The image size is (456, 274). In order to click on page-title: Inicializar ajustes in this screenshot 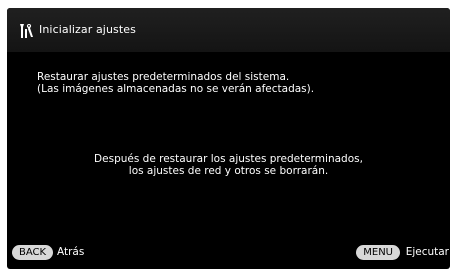, I will do `click(87, 29)`.